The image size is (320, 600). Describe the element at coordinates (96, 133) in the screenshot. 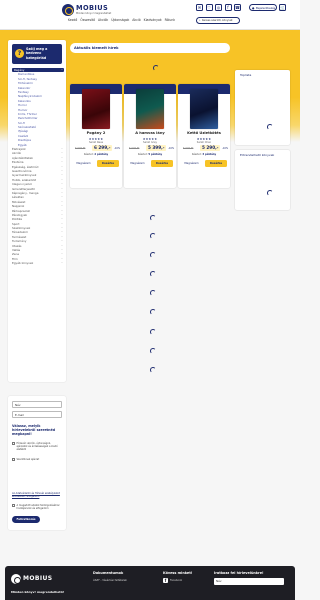

I see `book-title: Pogány 2` at that location.